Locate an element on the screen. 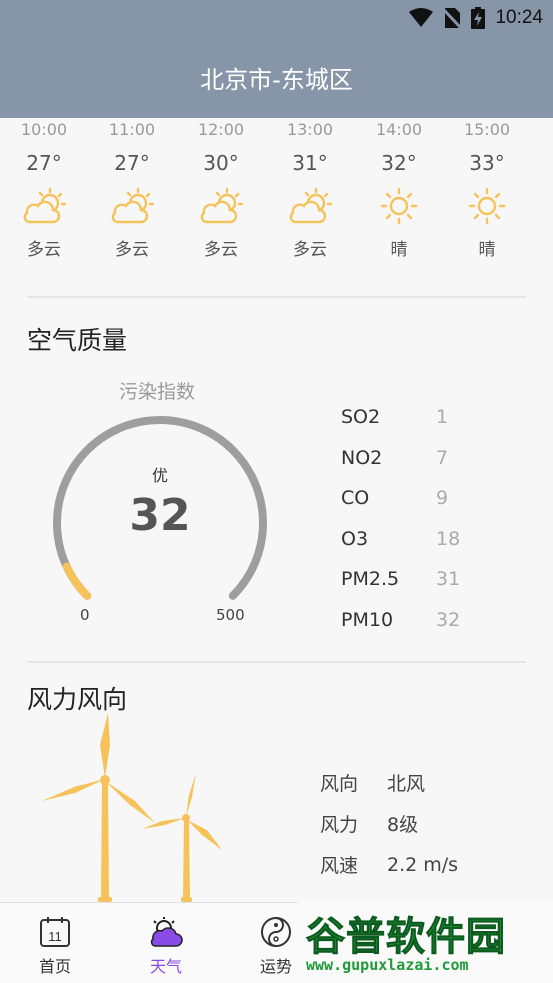  calendar-day: 11 is located at coordinates (55, 936).